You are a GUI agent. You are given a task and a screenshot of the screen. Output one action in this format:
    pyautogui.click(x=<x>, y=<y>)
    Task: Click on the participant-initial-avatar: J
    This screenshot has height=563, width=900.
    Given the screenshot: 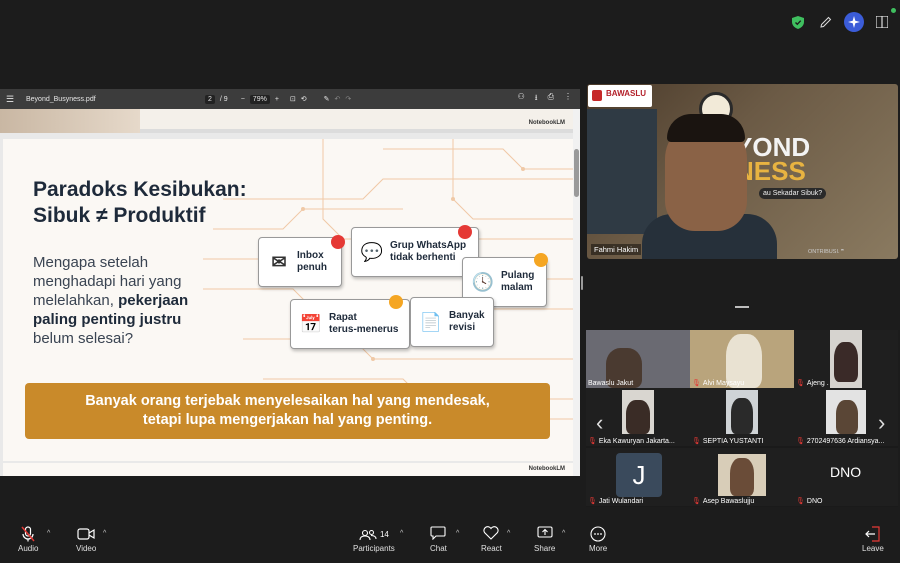 What is the action you would take?
    pyautogui.click(x=639, y=475)
    